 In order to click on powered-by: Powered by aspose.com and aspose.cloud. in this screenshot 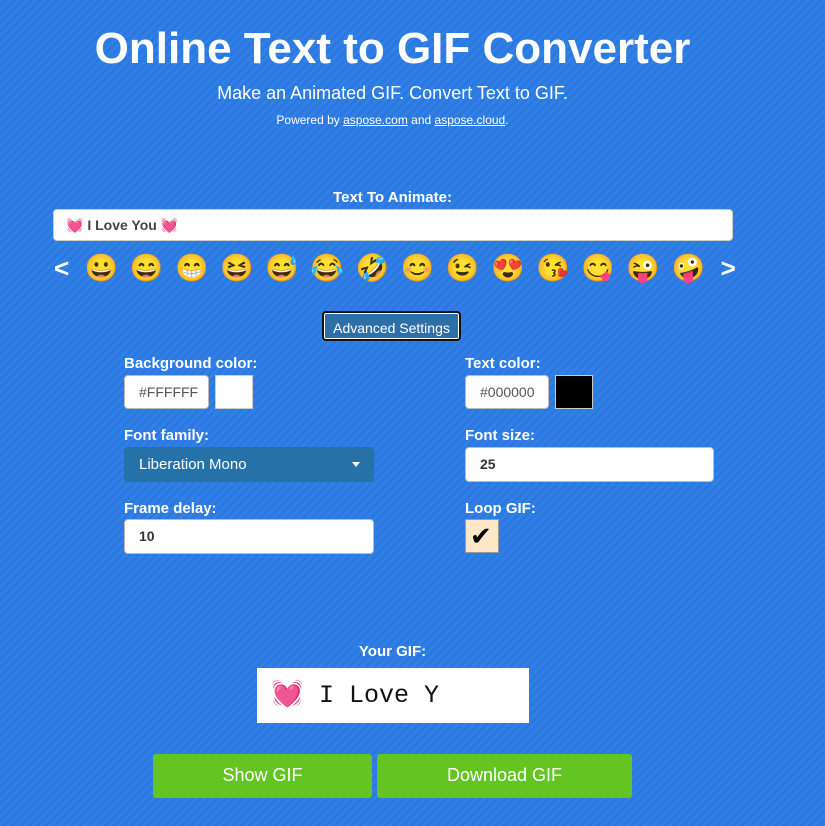, I will do `click(392, 120)`.